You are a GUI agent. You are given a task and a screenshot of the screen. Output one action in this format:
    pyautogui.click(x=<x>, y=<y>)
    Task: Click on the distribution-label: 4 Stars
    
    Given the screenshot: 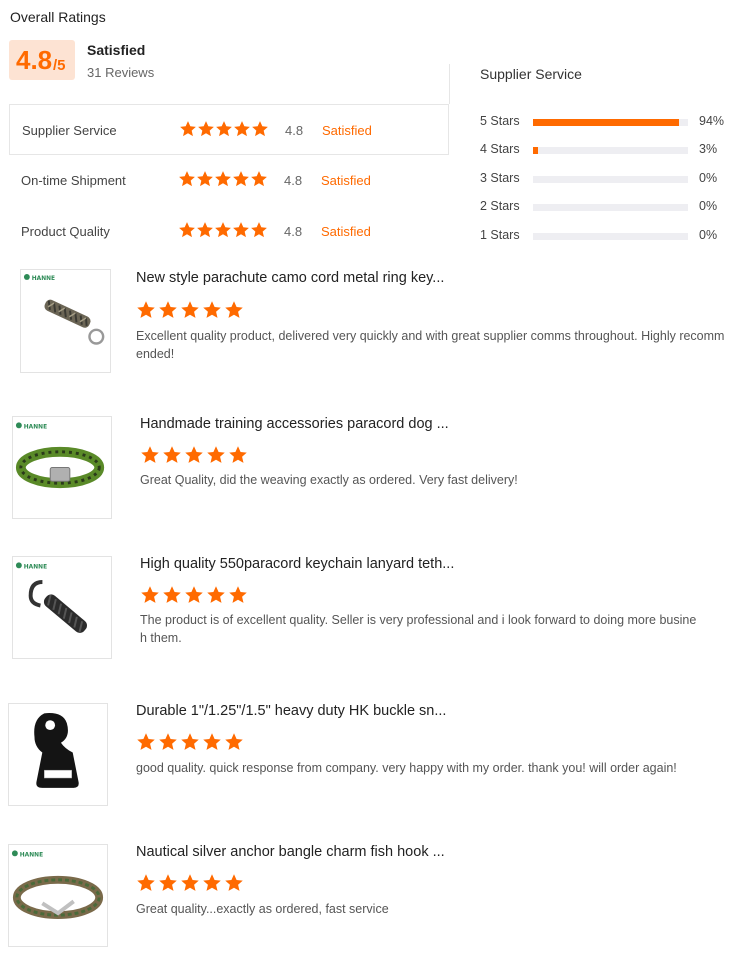 What is the action you would take?
    pyautogui.click(x=500, y=149)
    